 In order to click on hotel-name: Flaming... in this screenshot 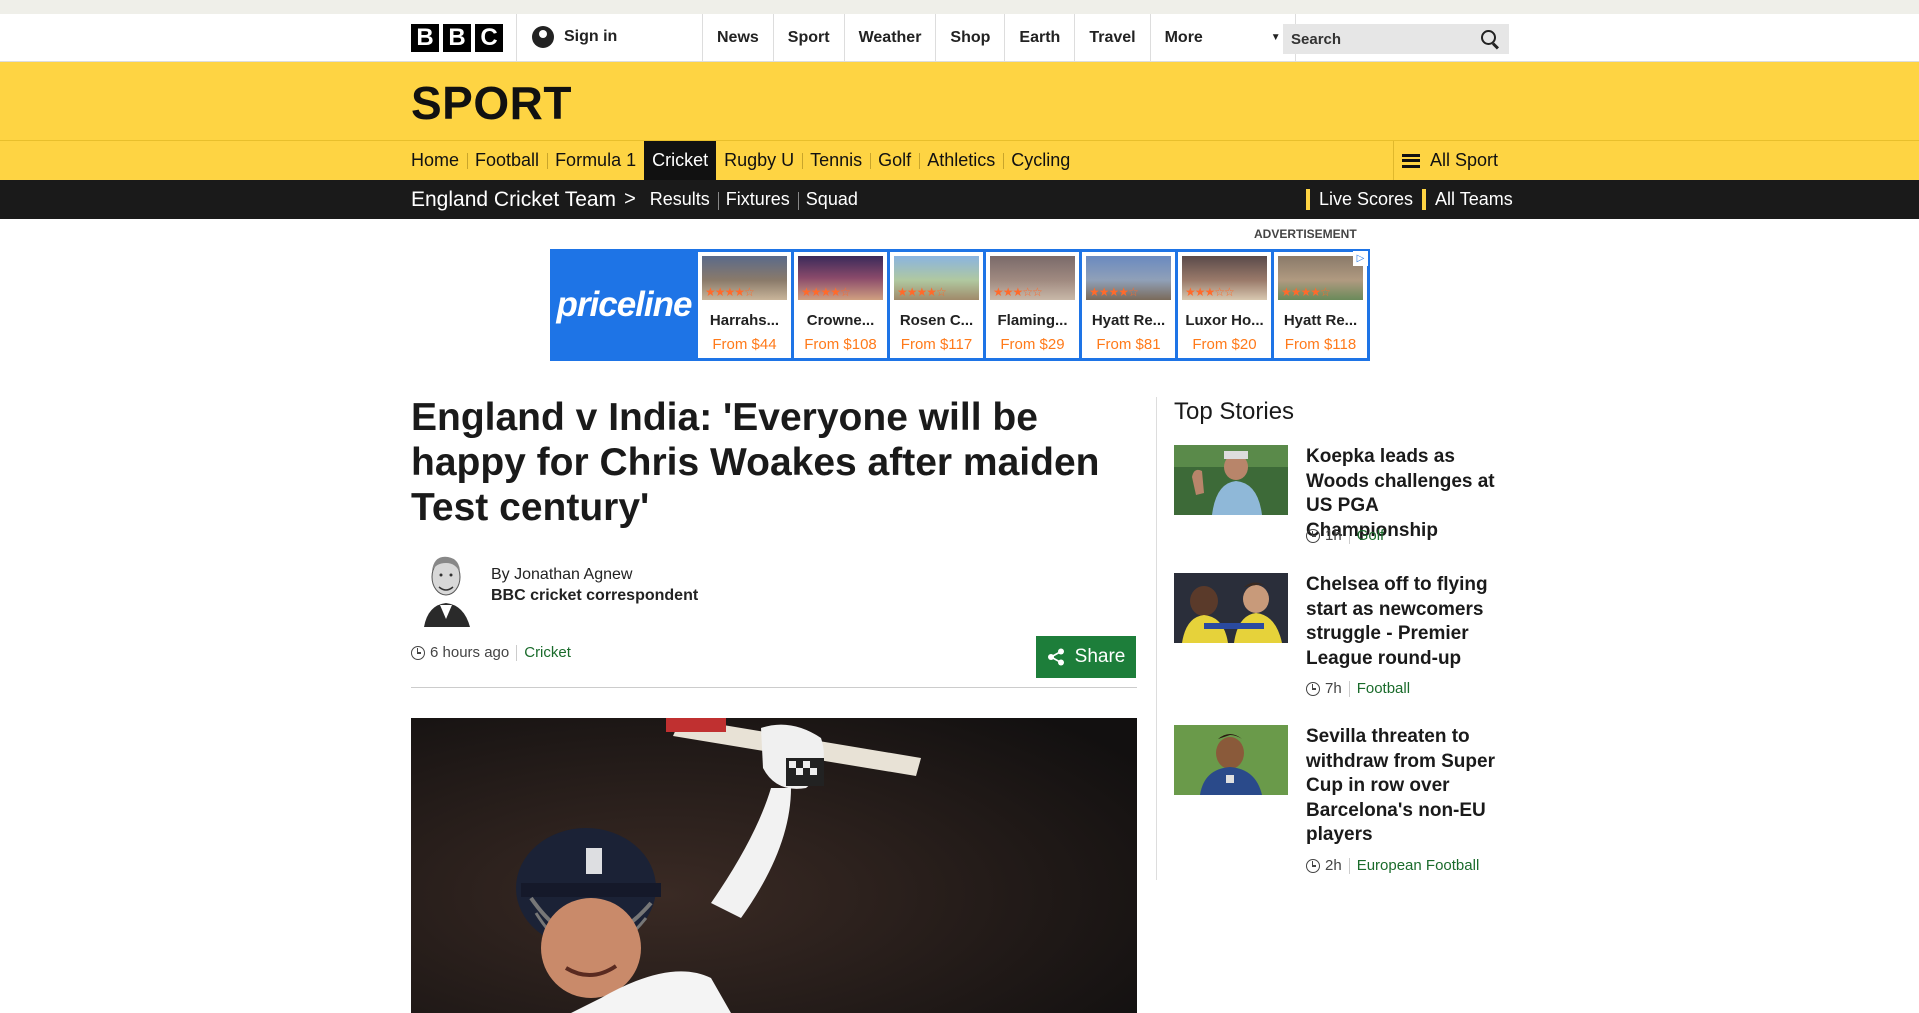, I will do `click(1032, 320)`.